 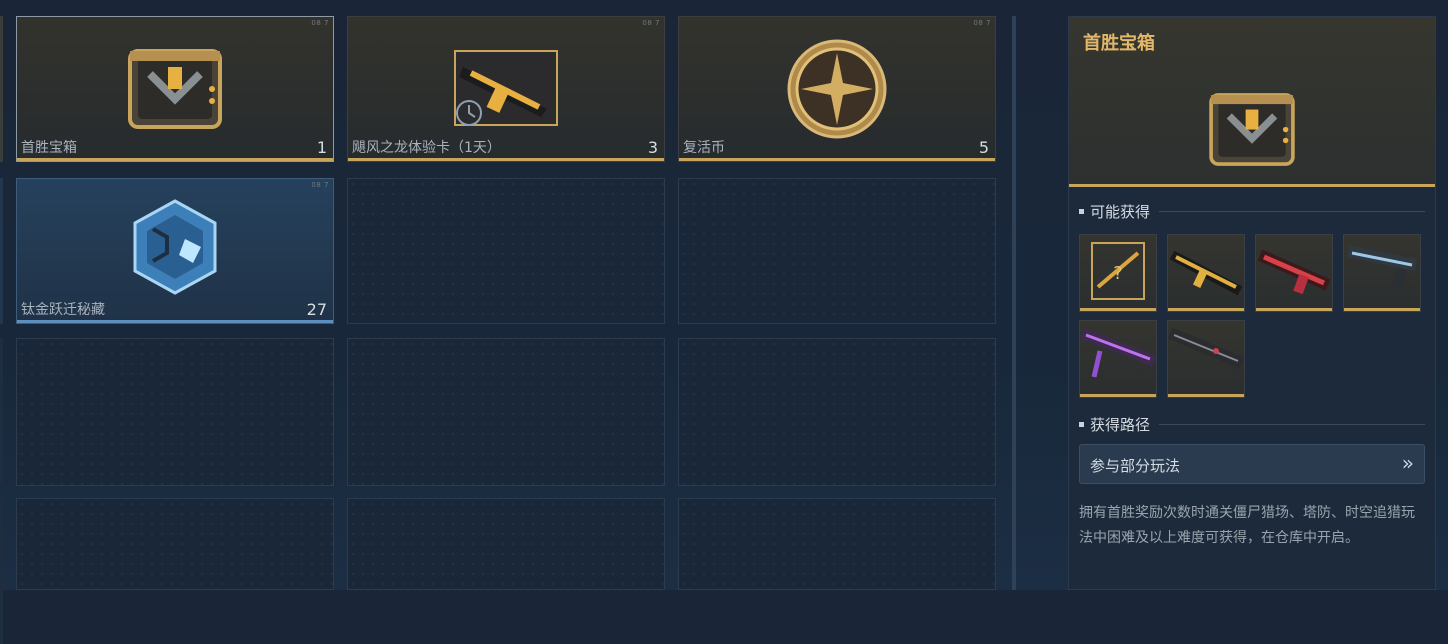 I want to click on route-button-label: 参与部分玩法, so click(x=1135, y=466).